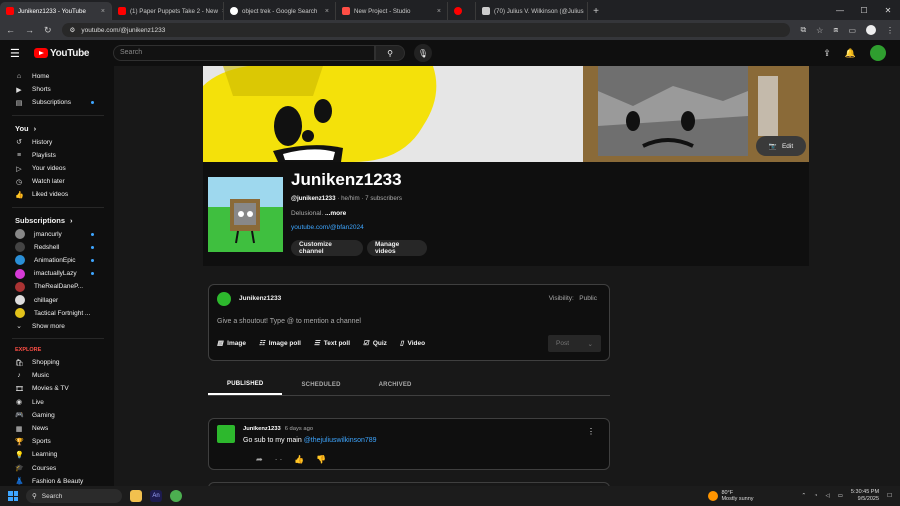 Image resolution: width=900 pixels, height=506 pixels. What do you see at coordinates (840, 496) in the screenshot?
I see `battery-icon: ▭` at bounding box center [840, 496].